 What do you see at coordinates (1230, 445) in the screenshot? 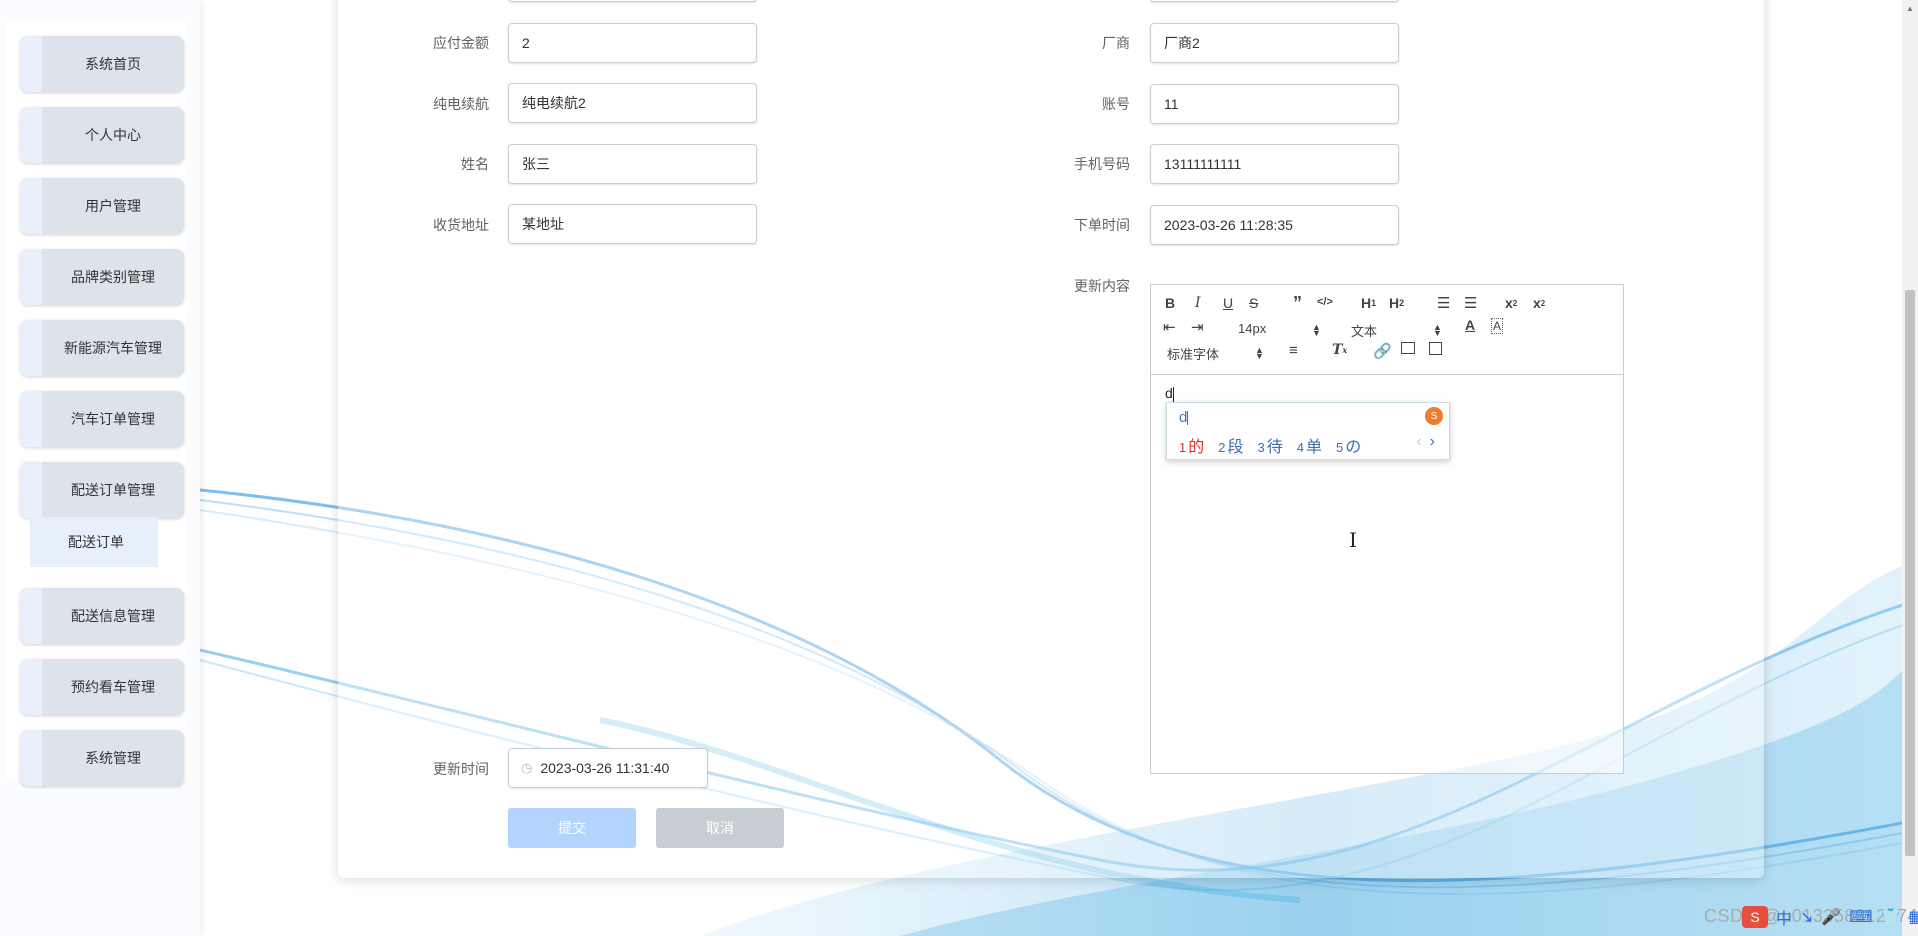
I see `ime-candidate-2: 2段` at bounding box center [1230, 445].